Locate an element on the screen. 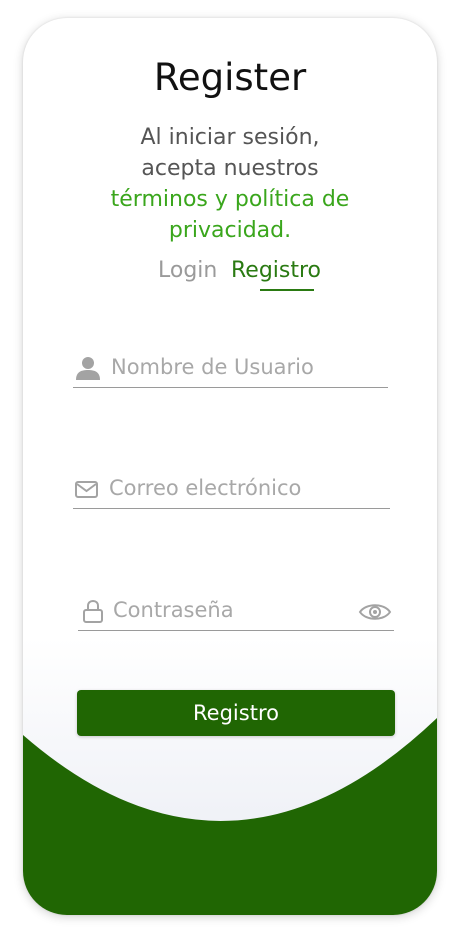  email-field is located at coordinates (231, 488).